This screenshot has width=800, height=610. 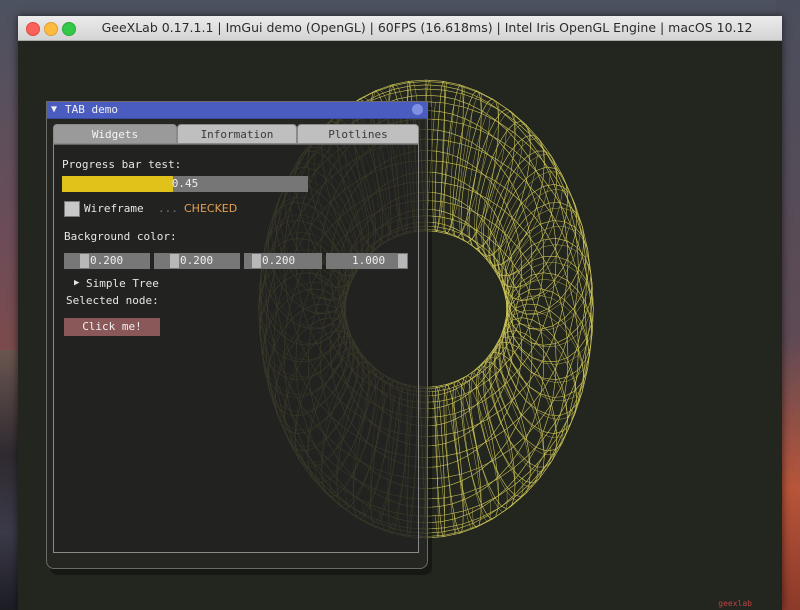 I want to click on tab-demo-title: TAB demo, so click(x=91, y=109).